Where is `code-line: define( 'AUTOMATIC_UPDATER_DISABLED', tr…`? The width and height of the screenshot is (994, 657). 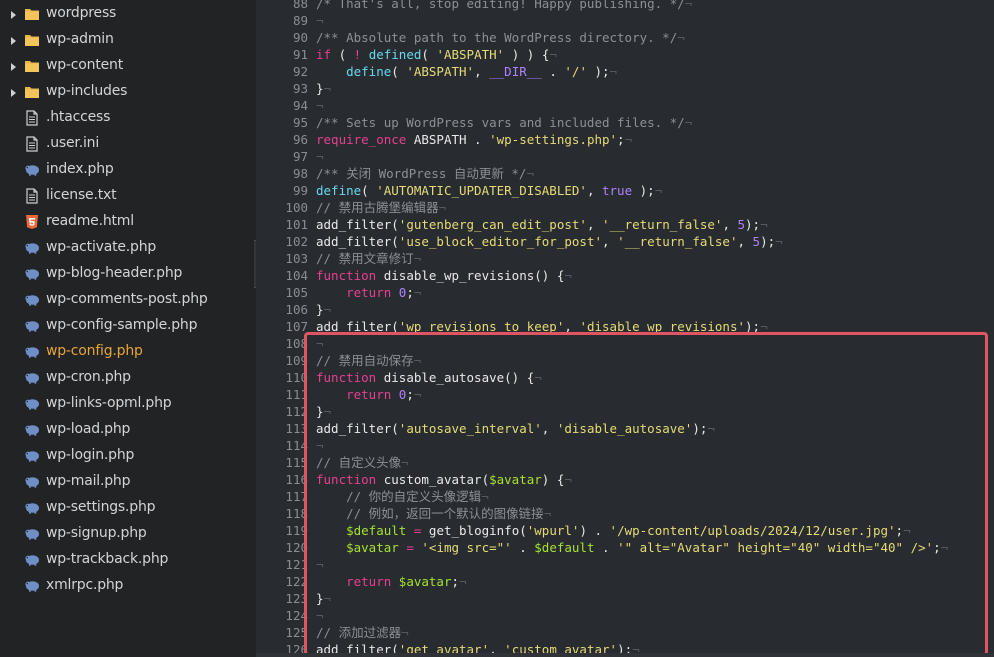 code-line: define( 'AUTOMATIC_UPDATER_DISABLED', tr… is located at coordinates (489, 190).